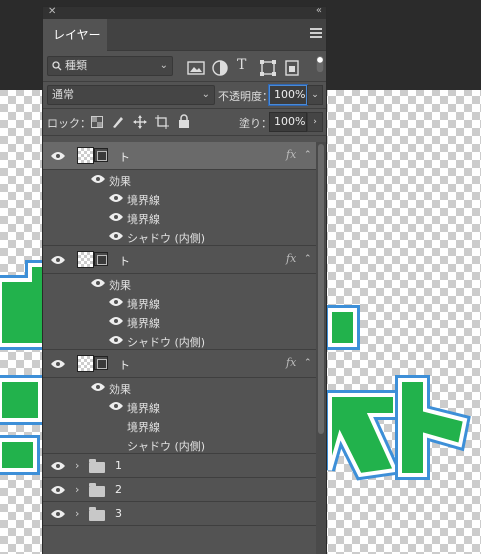 The image size is (481, 554). I want to click on fill-dropdown-button: ›, so click(315, 122).